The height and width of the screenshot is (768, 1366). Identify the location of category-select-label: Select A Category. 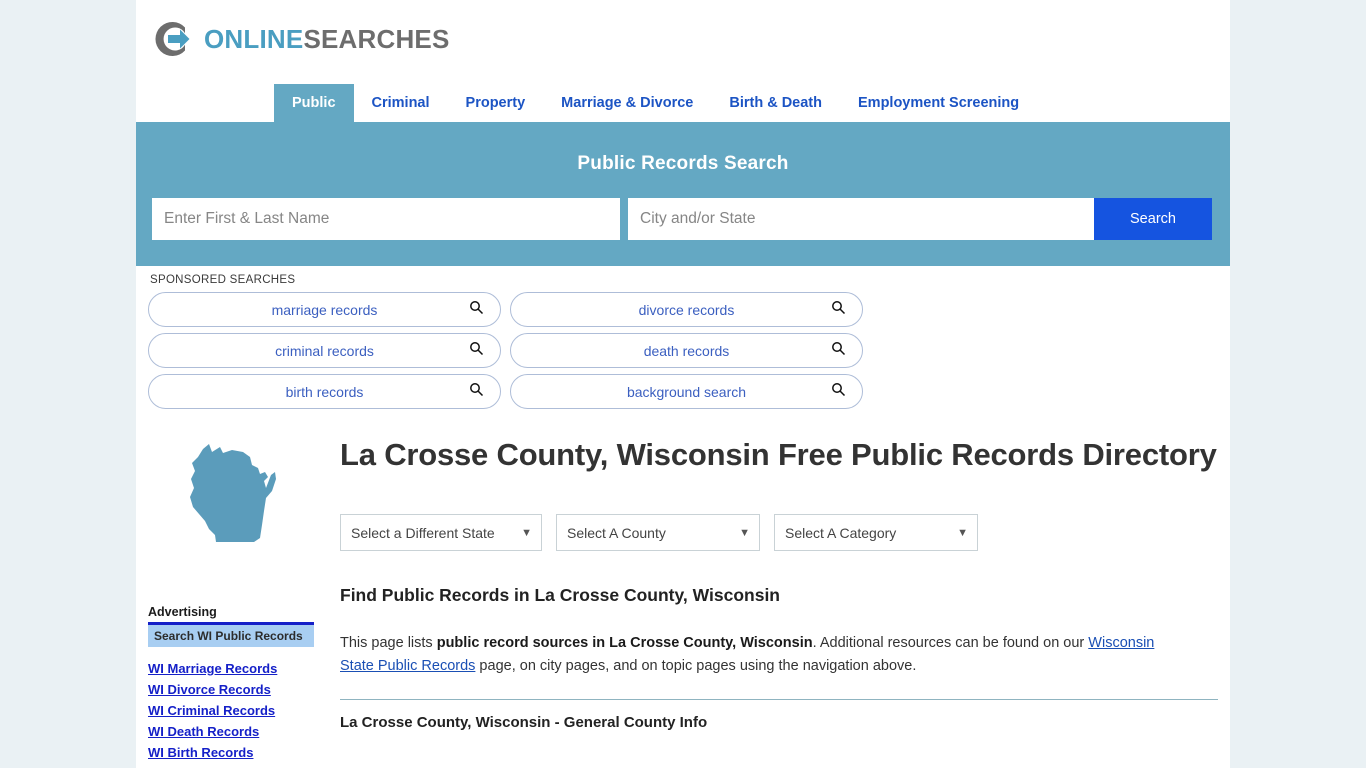
(841, 532).